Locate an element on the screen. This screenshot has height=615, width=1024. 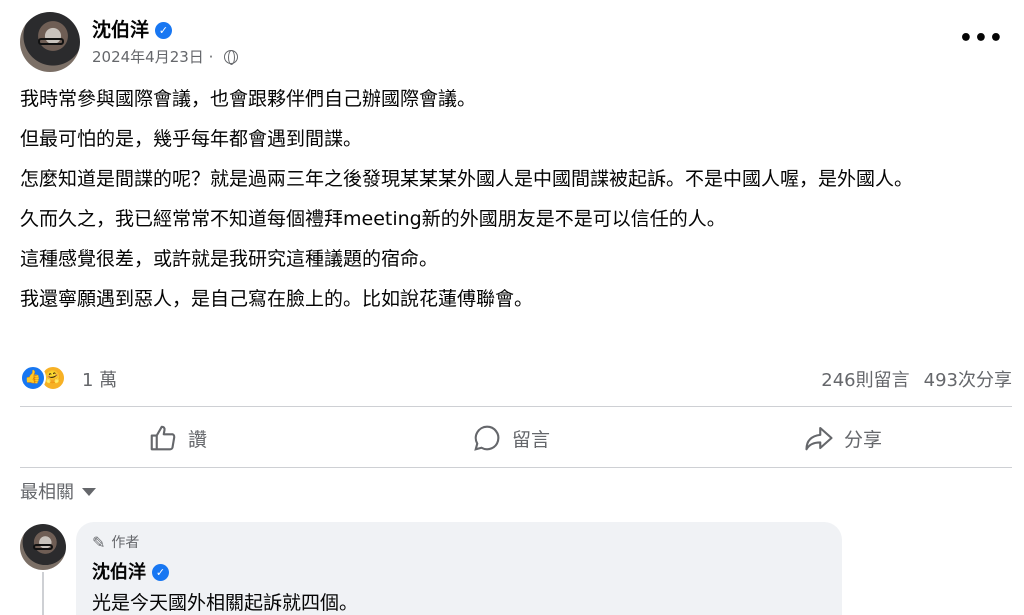
globe-icon is located at coordinates (231, 57).